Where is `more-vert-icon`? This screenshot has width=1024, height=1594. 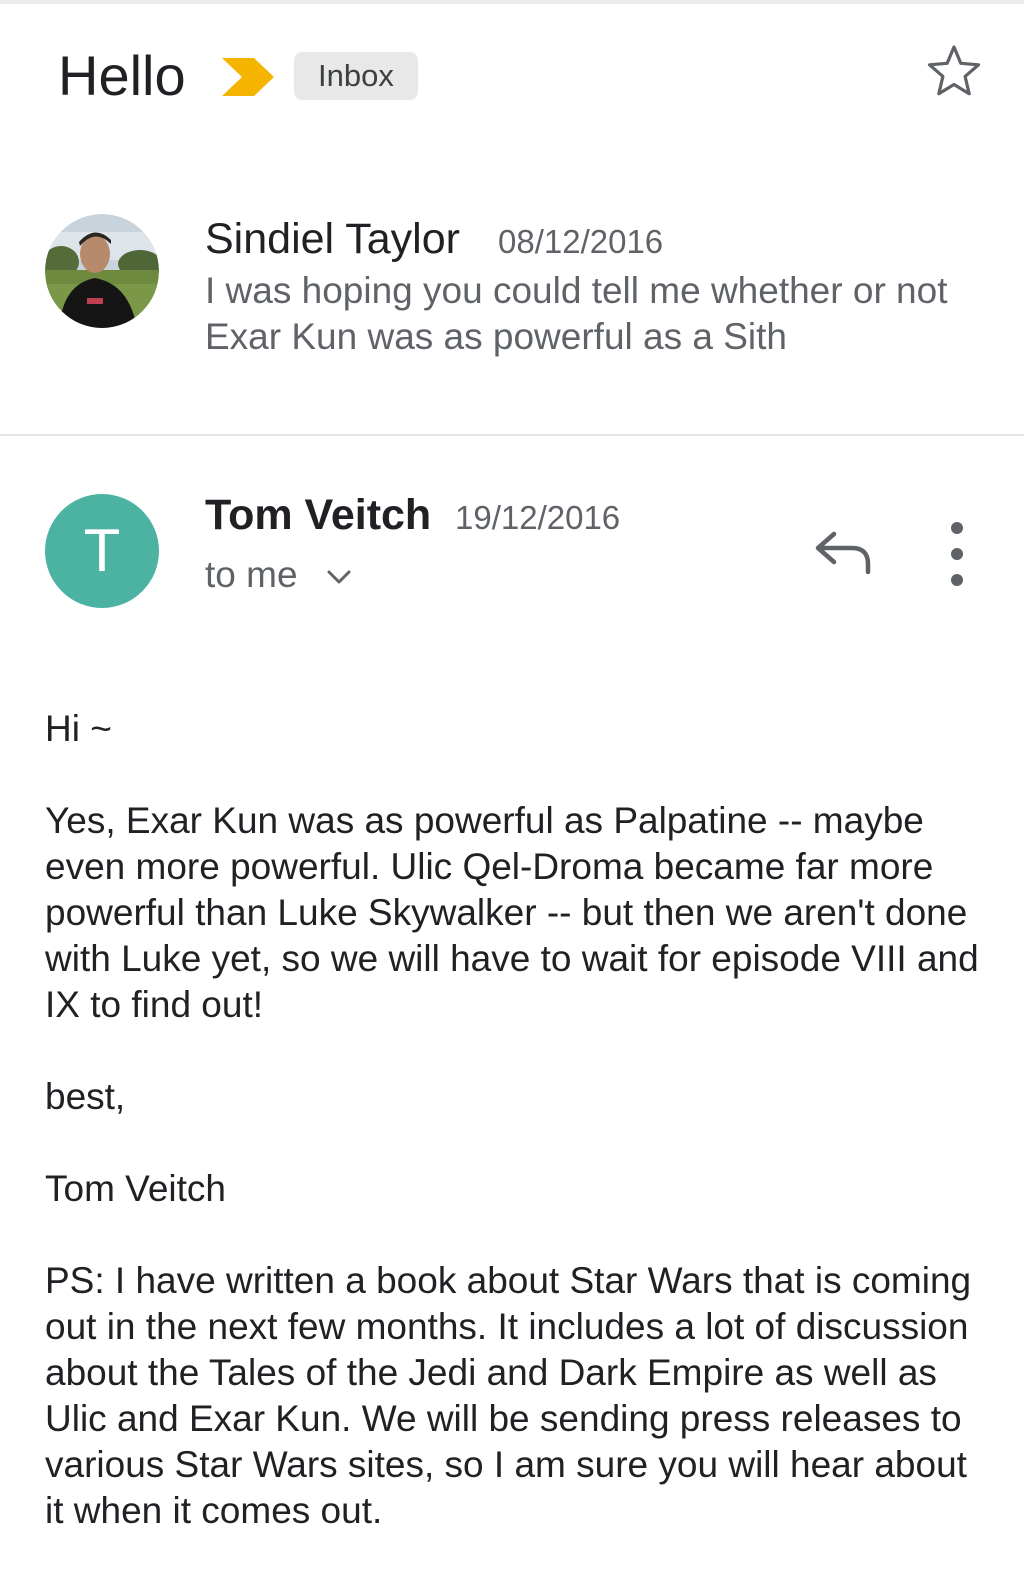
more-vert-icon is located at coordinates (957, 556).